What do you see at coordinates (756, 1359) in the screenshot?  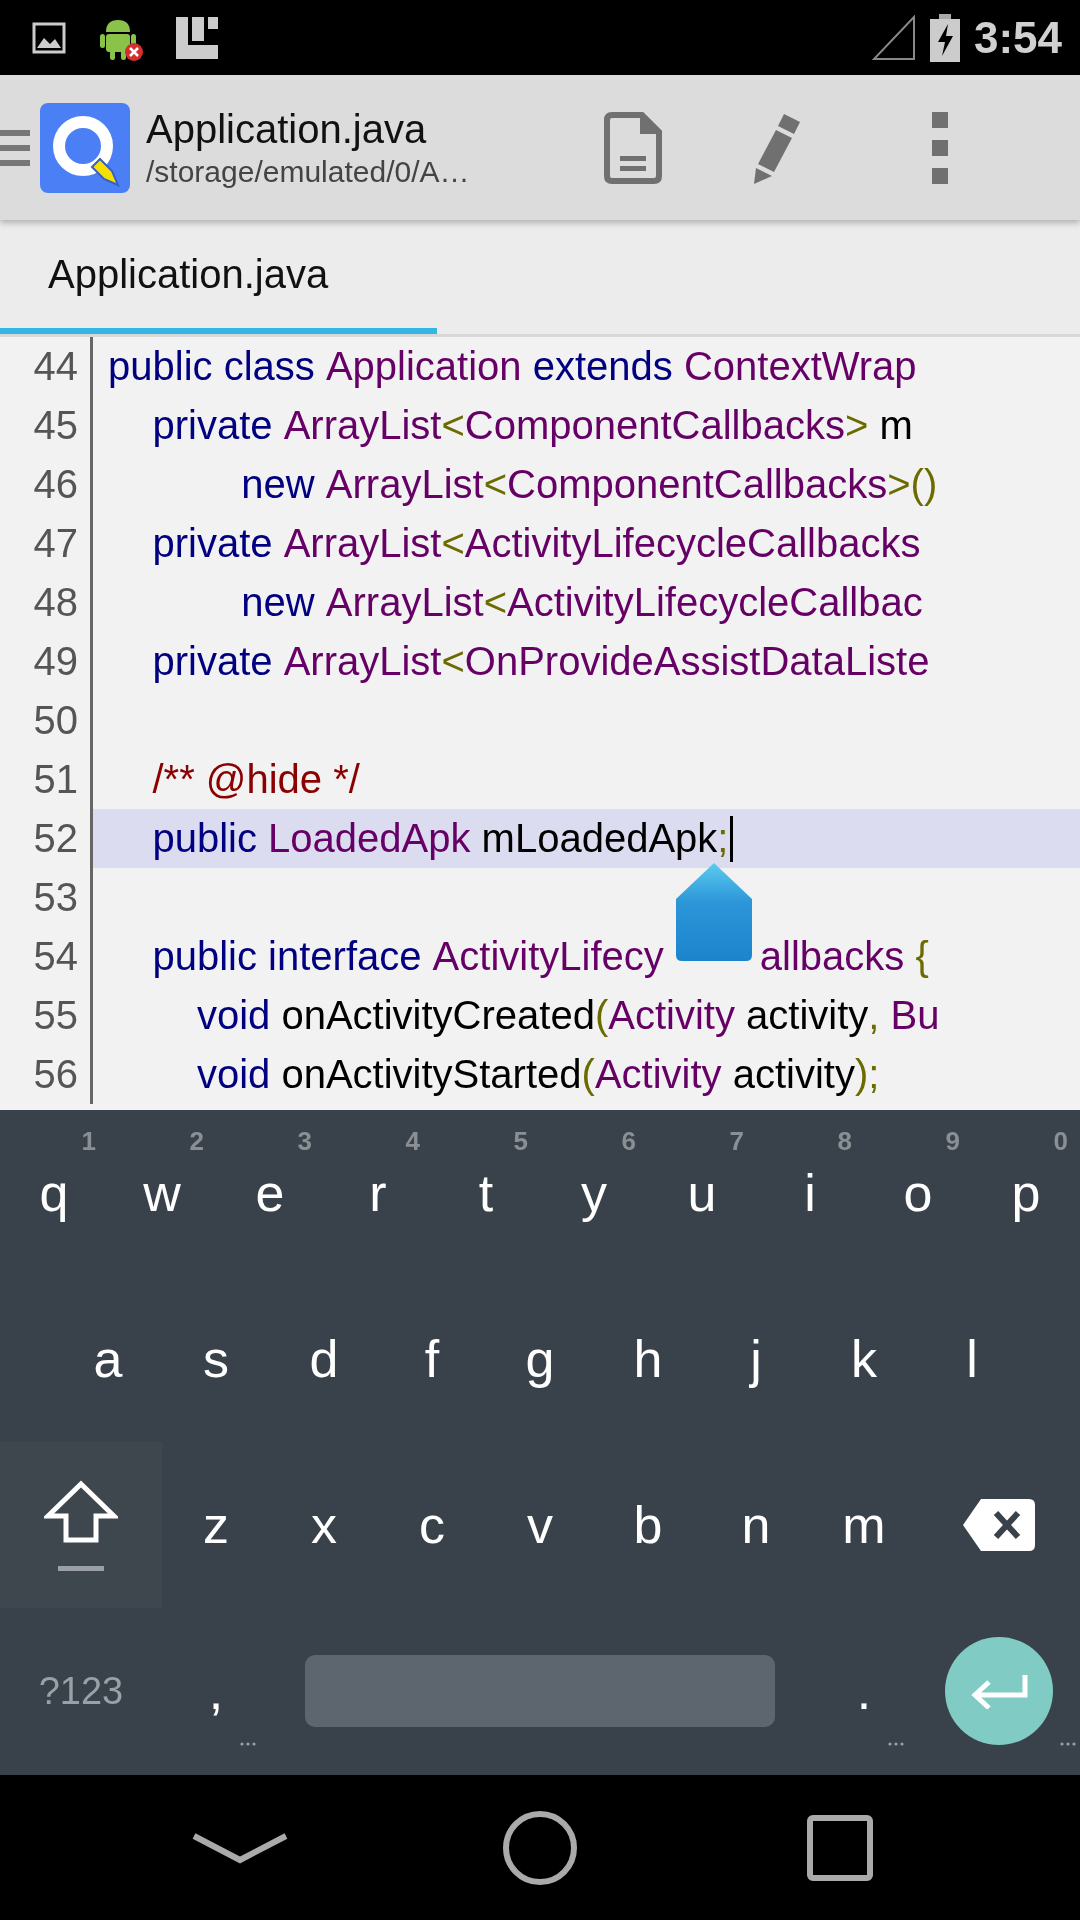 I see `keyboard-key: j` at bounding box center [756, 1359].